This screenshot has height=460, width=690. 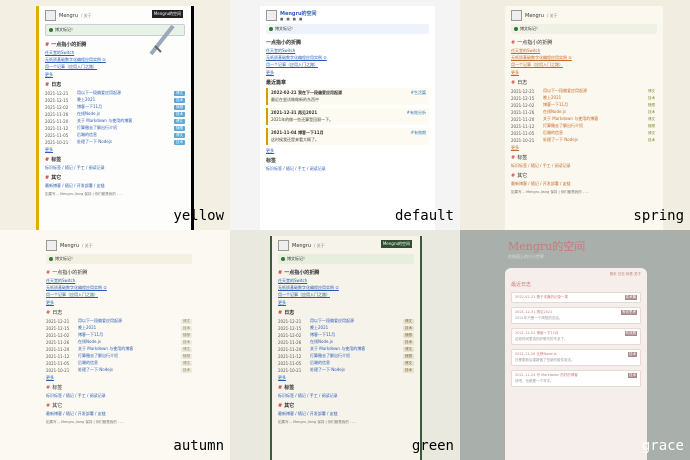 I want to click on post-card: 2022-02-21 我在下一段偏爱应用起源 #生活篇 最近在尝试做做新的东西中, so click(x=347, y=96).